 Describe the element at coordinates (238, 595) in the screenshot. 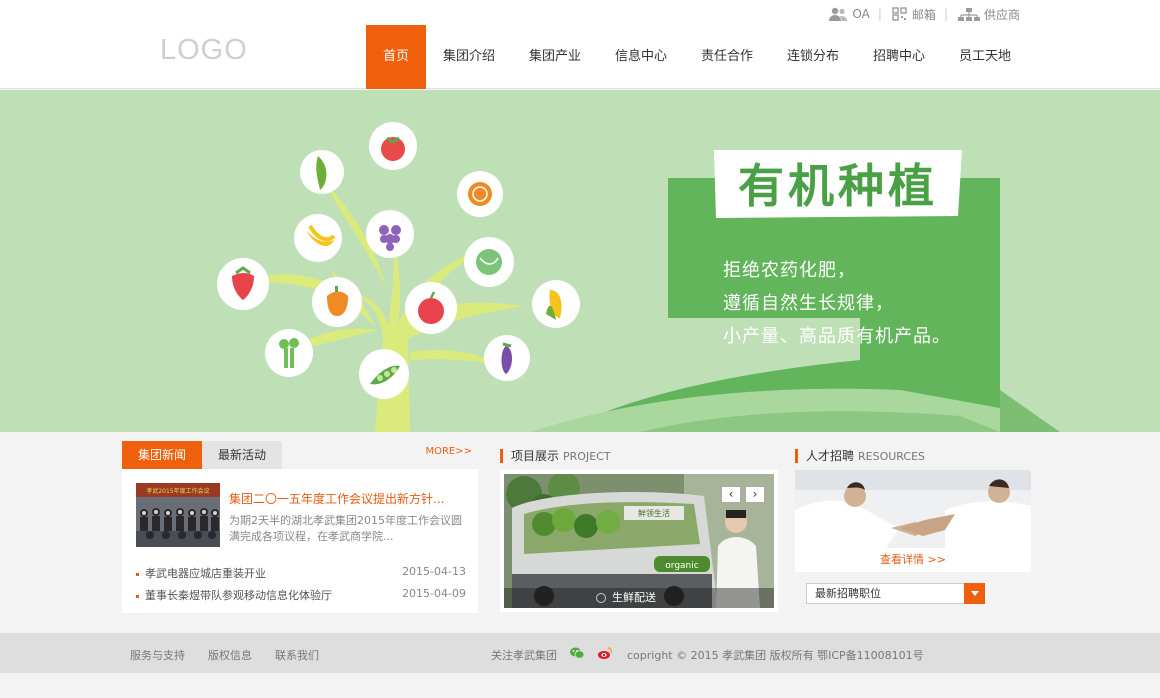

I see `news-item-title: 董事长秦煜带队参观移动信息化体验厅` at that location.